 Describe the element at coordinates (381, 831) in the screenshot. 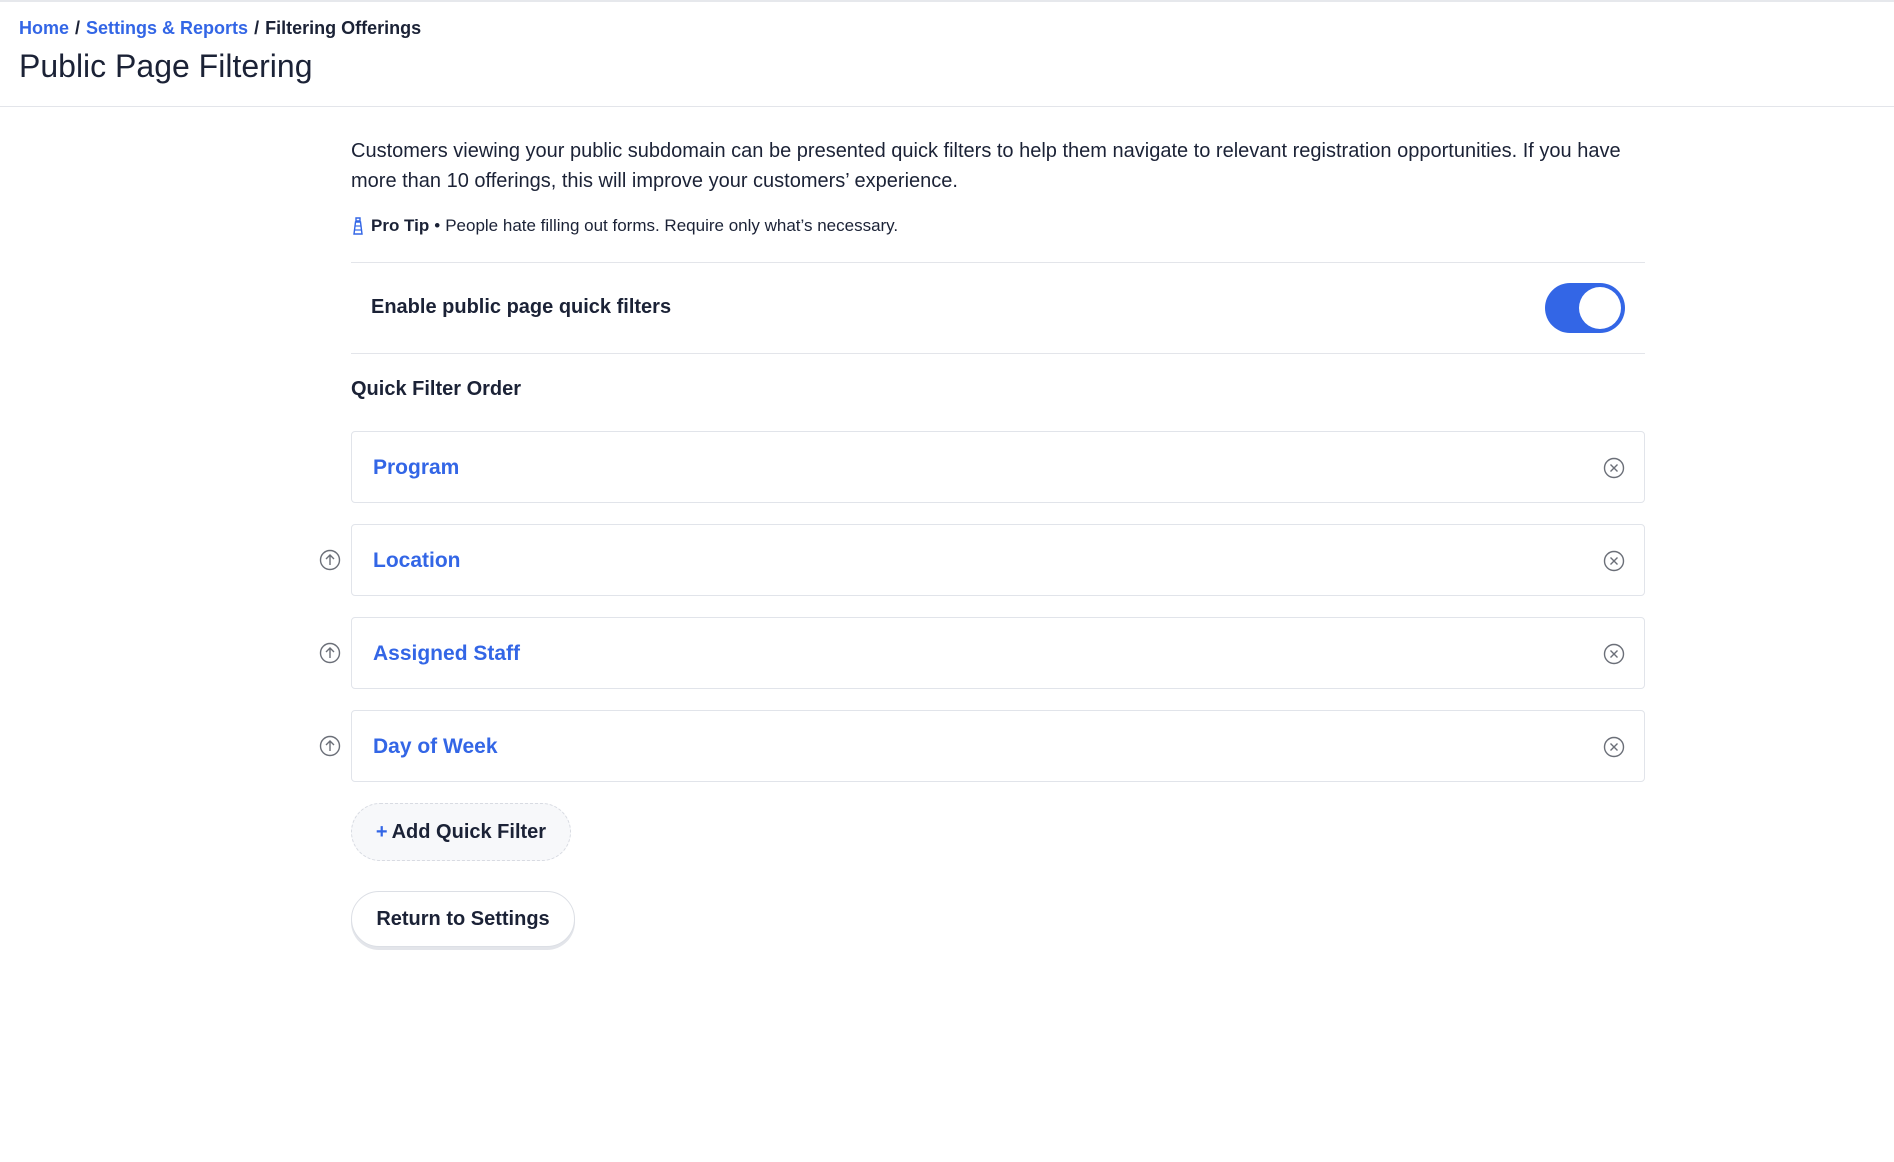

I see `plus-icon: +` at that location.